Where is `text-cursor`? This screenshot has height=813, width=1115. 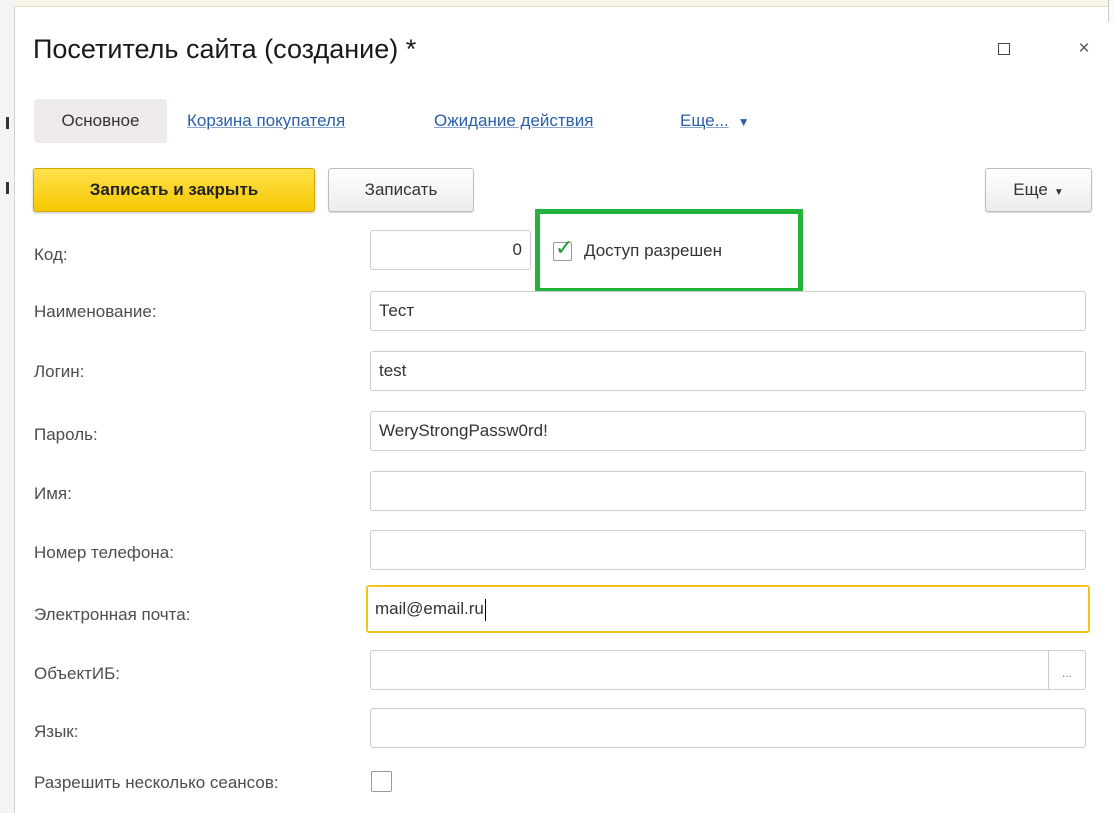
text-cursor is located at coordinates (485, 609).